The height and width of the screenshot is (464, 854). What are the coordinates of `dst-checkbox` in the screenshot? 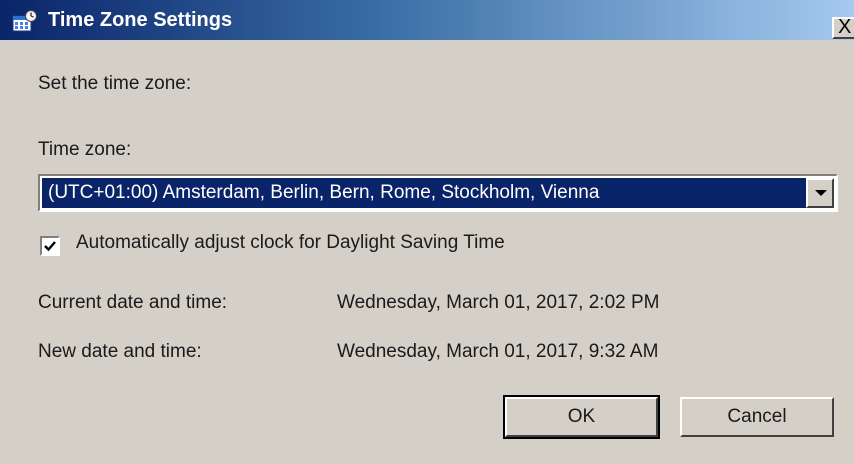 It's located at (50, 246).